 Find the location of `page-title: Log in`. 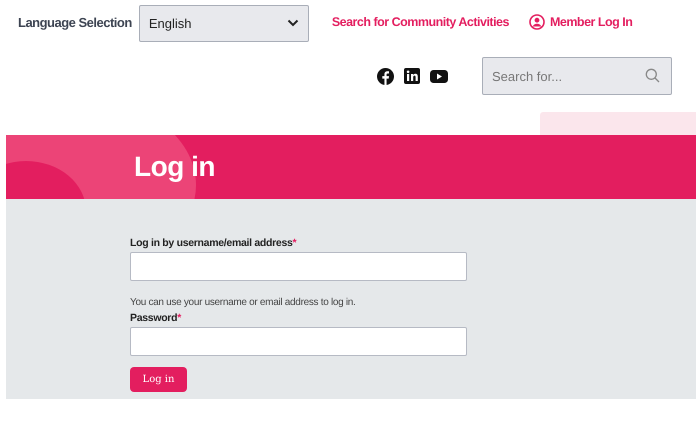

page-title: Log in is located at coordinates (174, 167).